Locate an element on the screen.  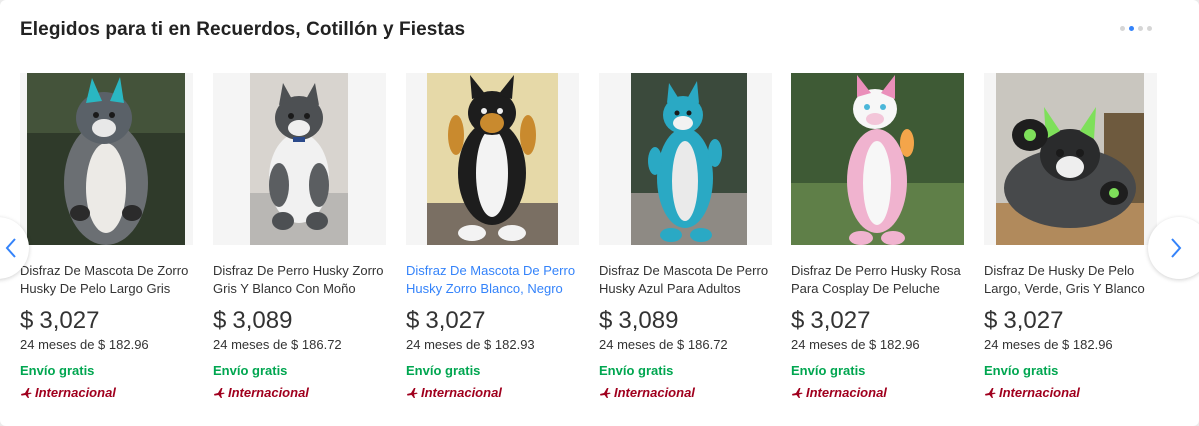
carousel-pager is located at coordinates (1136, 28).